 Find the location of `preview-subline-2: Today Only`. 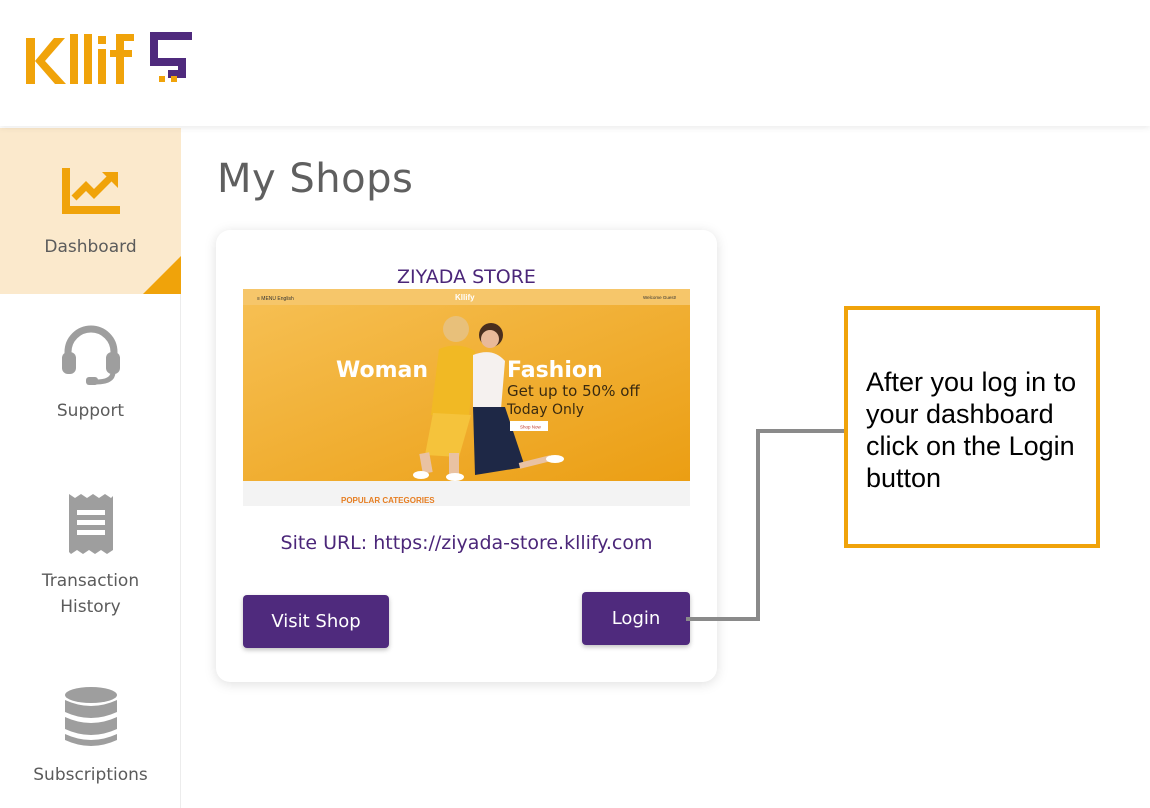

preview-subline-2: Today Only is located at coordinates (545, 410).